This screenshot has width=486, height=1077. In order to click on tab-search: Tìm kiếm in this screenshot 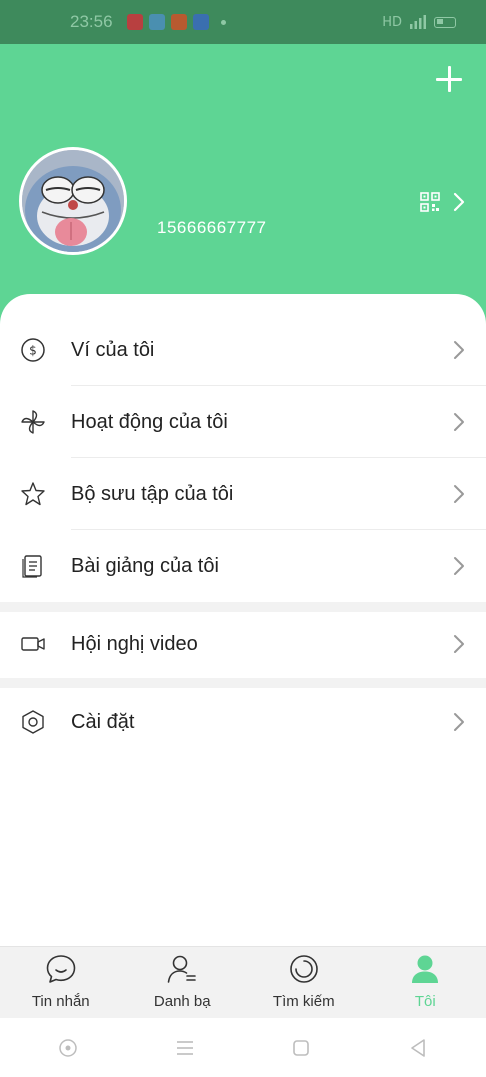, I will do `click(304, 982)`.